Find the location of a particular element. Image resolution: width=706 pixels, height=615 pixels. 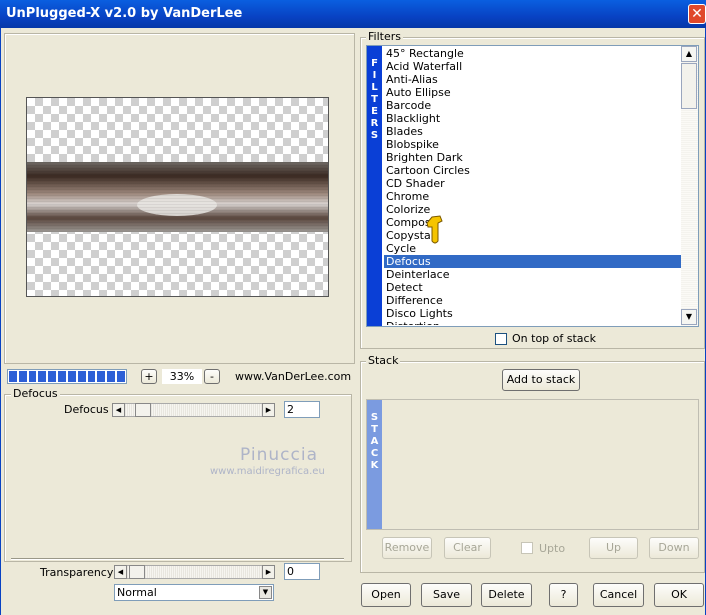

filters-side-letter: L is located at coordinates (374, 87).